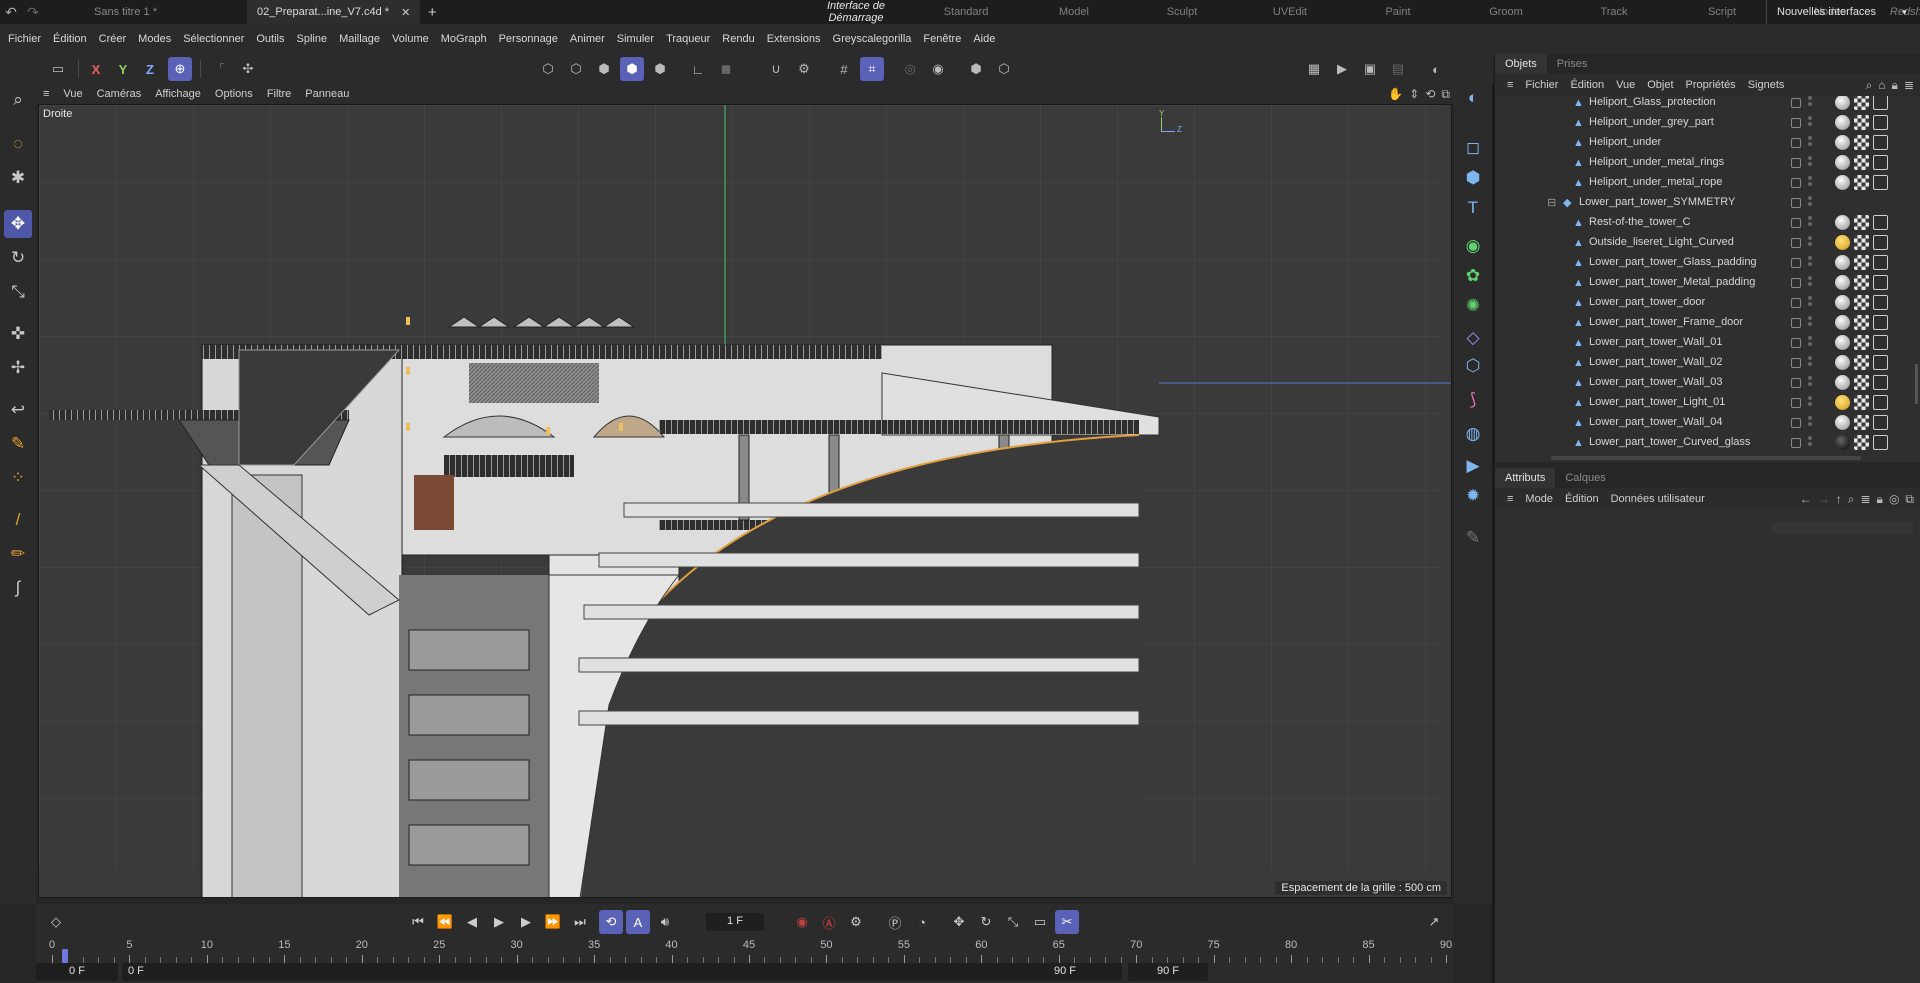 The height and width of the screenshot is (983, 1920). What do you see at coordinates (976, 69) in the screenshot?
I see `cube-icon: ⬢` at bounding box center [976, 69].